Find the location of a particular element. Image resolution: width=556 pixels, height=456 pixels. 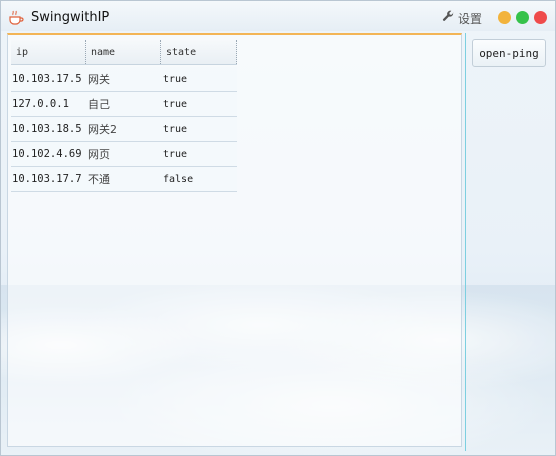

column-header-ip: ip is located at coordinates (48, 52).